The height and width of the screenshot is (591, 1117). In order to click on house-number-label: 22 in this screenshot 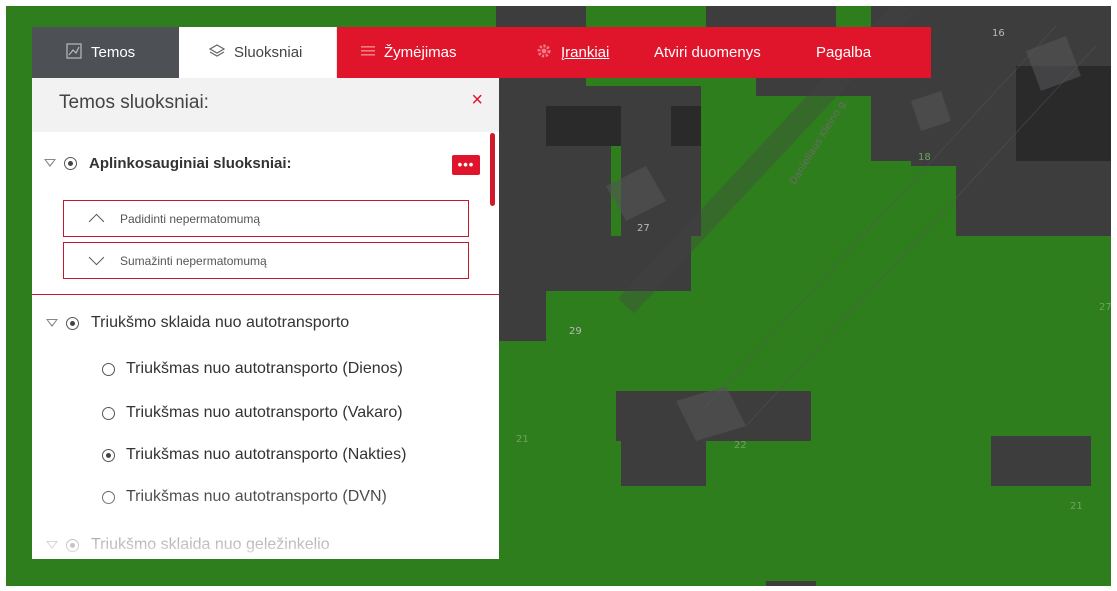, I will do `click(740, 445)`.